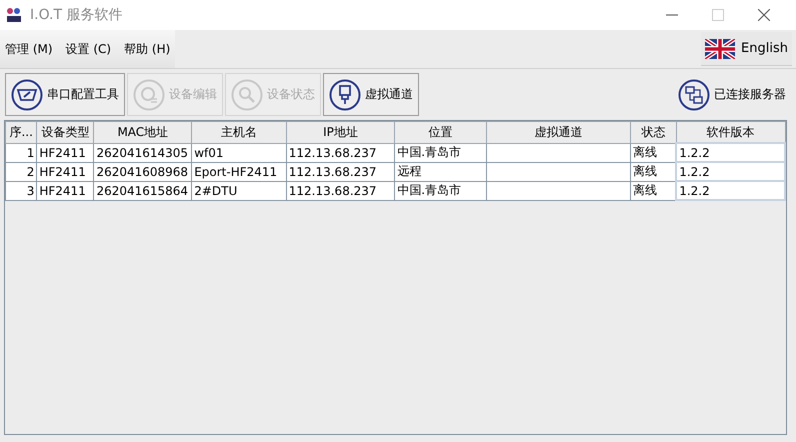  What do you see at coordinates (653, 132) in the screenshot?
I see `column-header: 状态` at bounding box center [653, 132].